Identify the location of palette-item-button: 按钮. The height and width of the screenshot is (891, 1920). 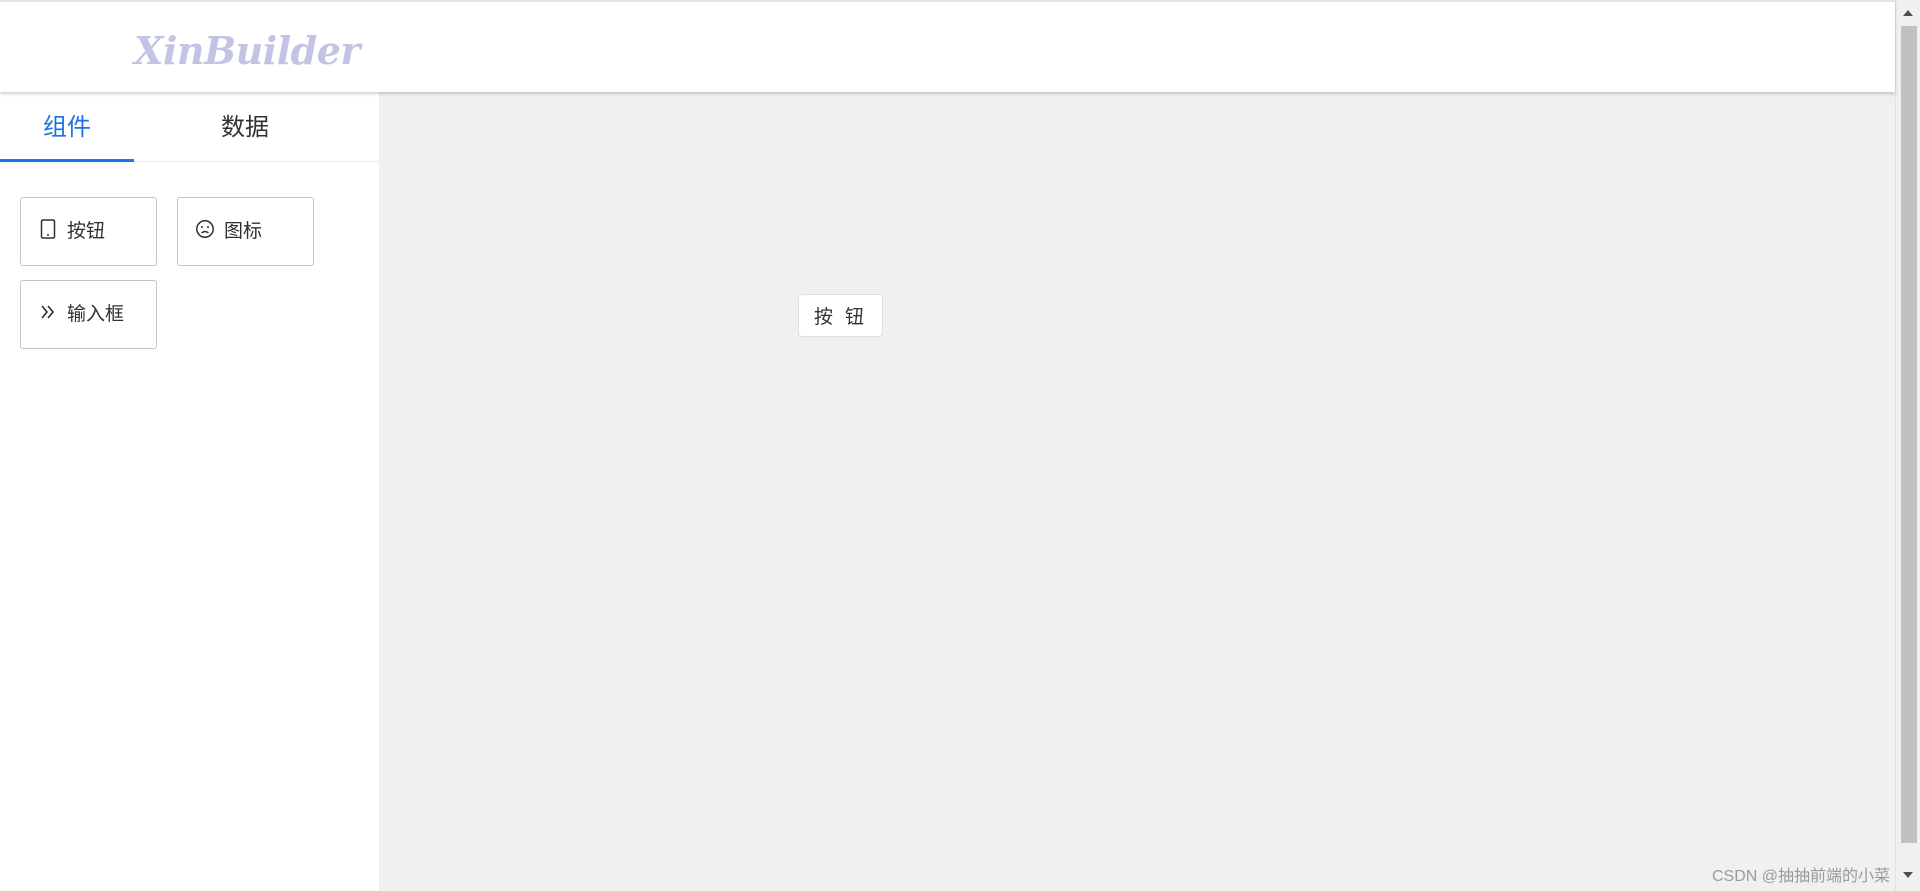
(88, 231).